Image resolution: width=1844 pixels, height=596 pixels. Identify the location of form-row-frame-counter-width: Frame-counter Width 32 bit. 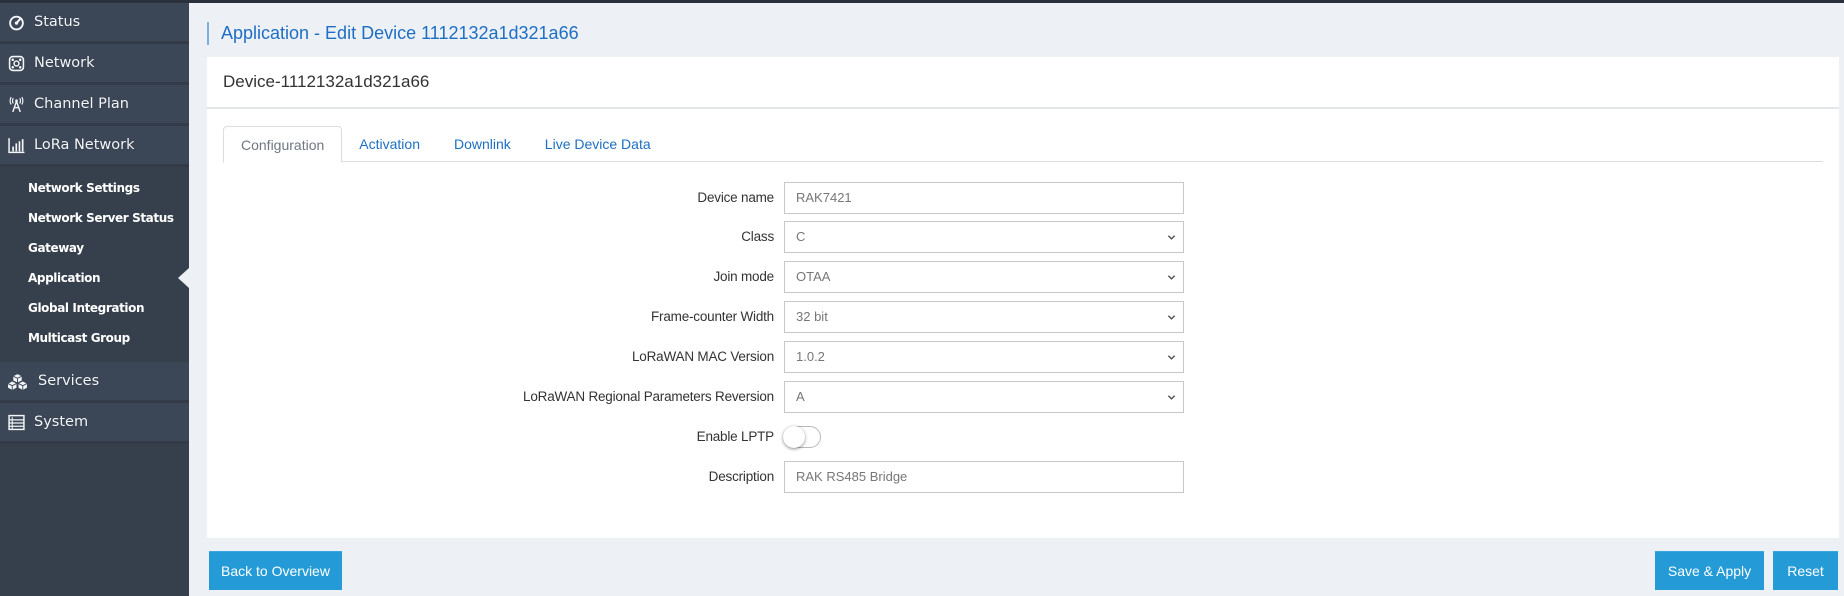
(707, 317).